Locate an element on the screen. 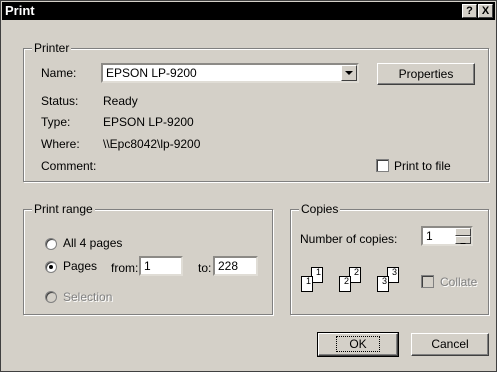 This screenshot has height=372, width=497. comment-label: Comment: is located at coordinates (69, 166).